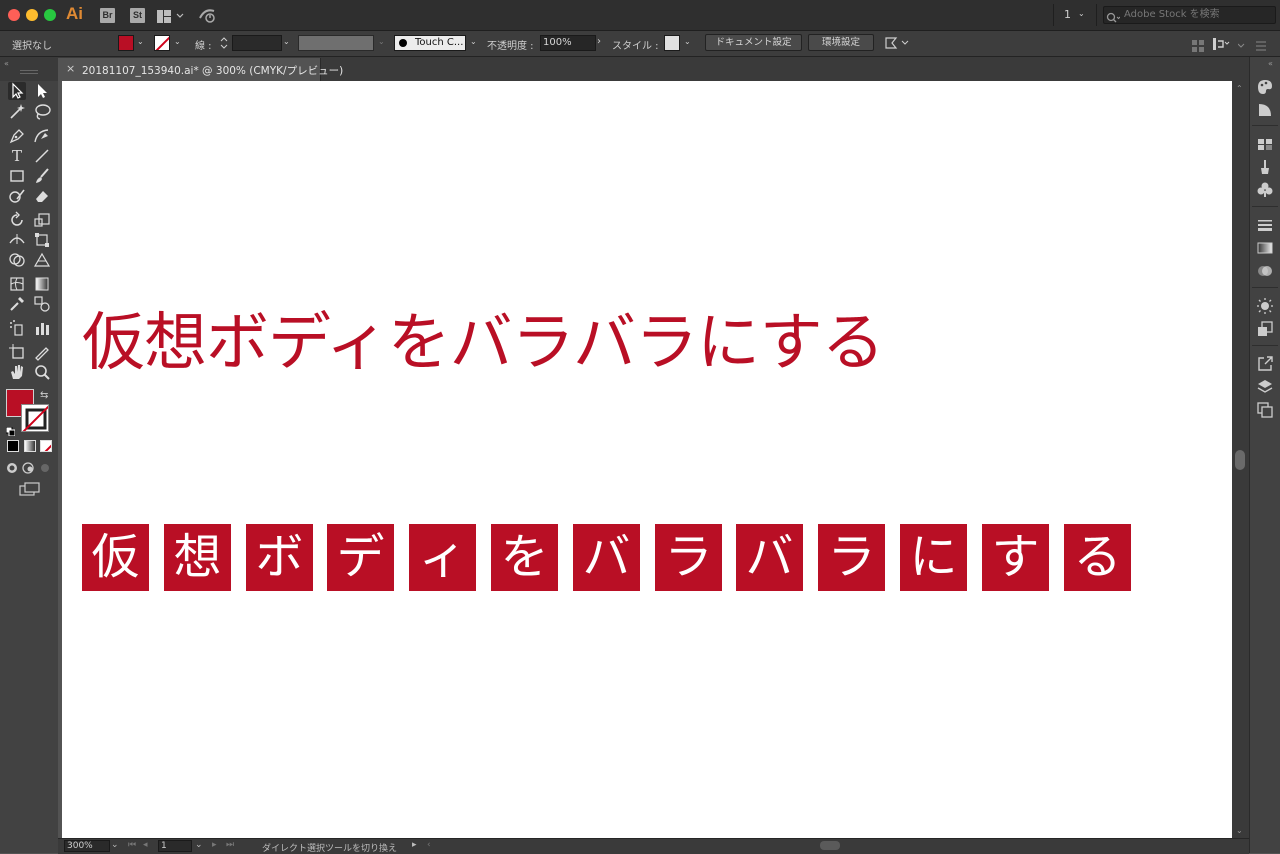  What do you see at coordinates (175, 846) in the screenshot?
I see `artboard-number-field: 1` at bounding box center [175, 846].